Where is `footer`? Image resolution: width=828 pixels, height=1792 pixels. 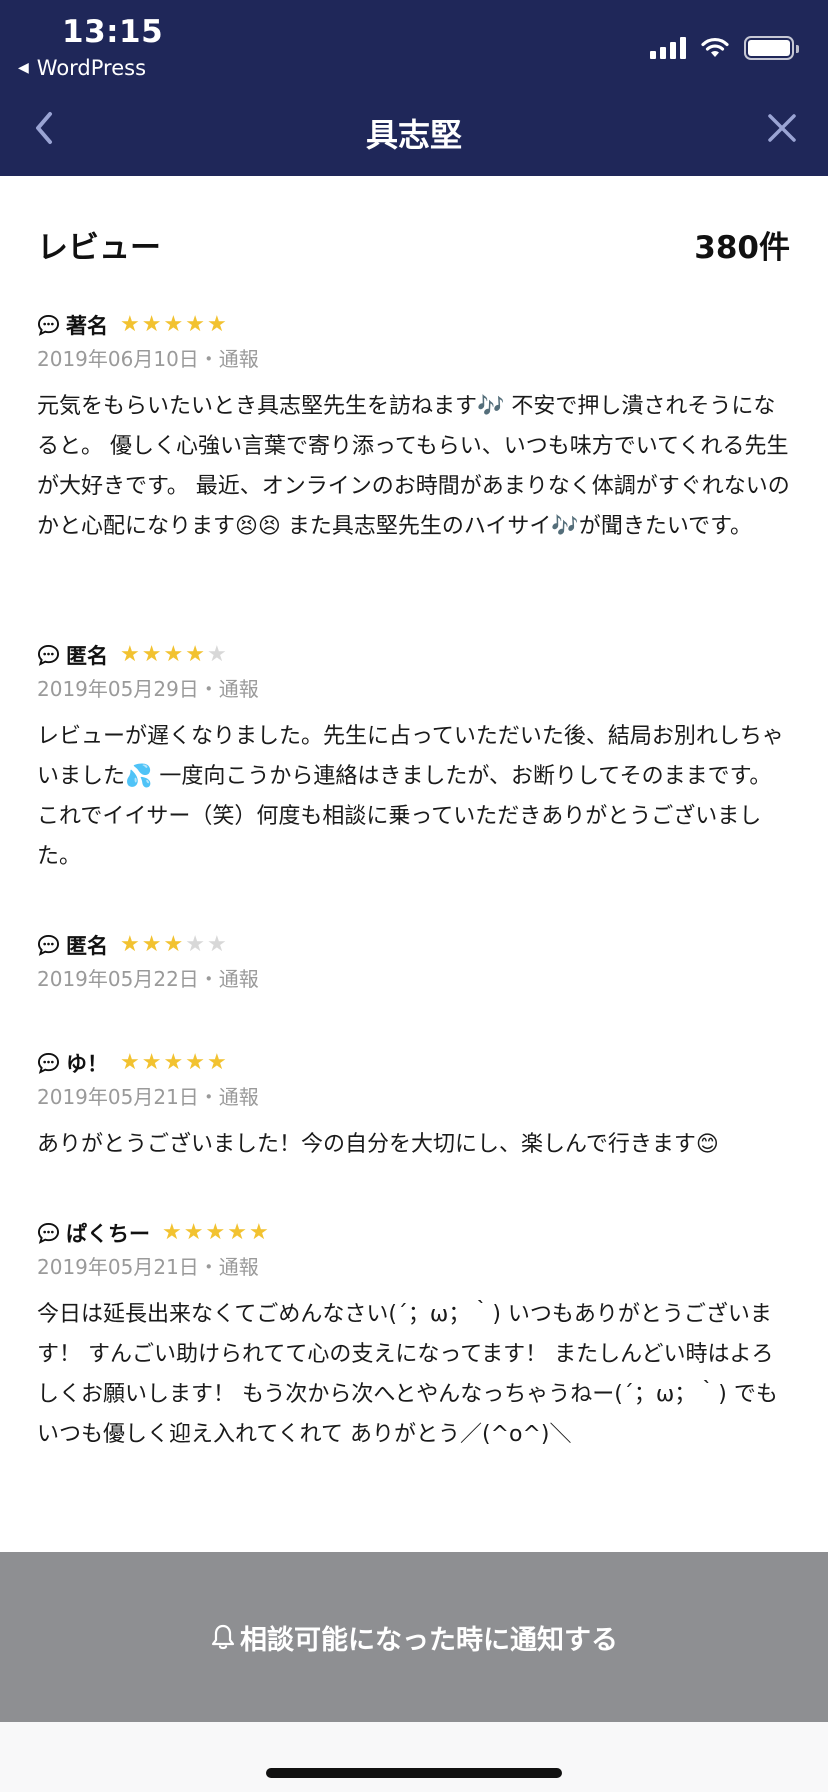
footer is located at coordinates (414, 1757).